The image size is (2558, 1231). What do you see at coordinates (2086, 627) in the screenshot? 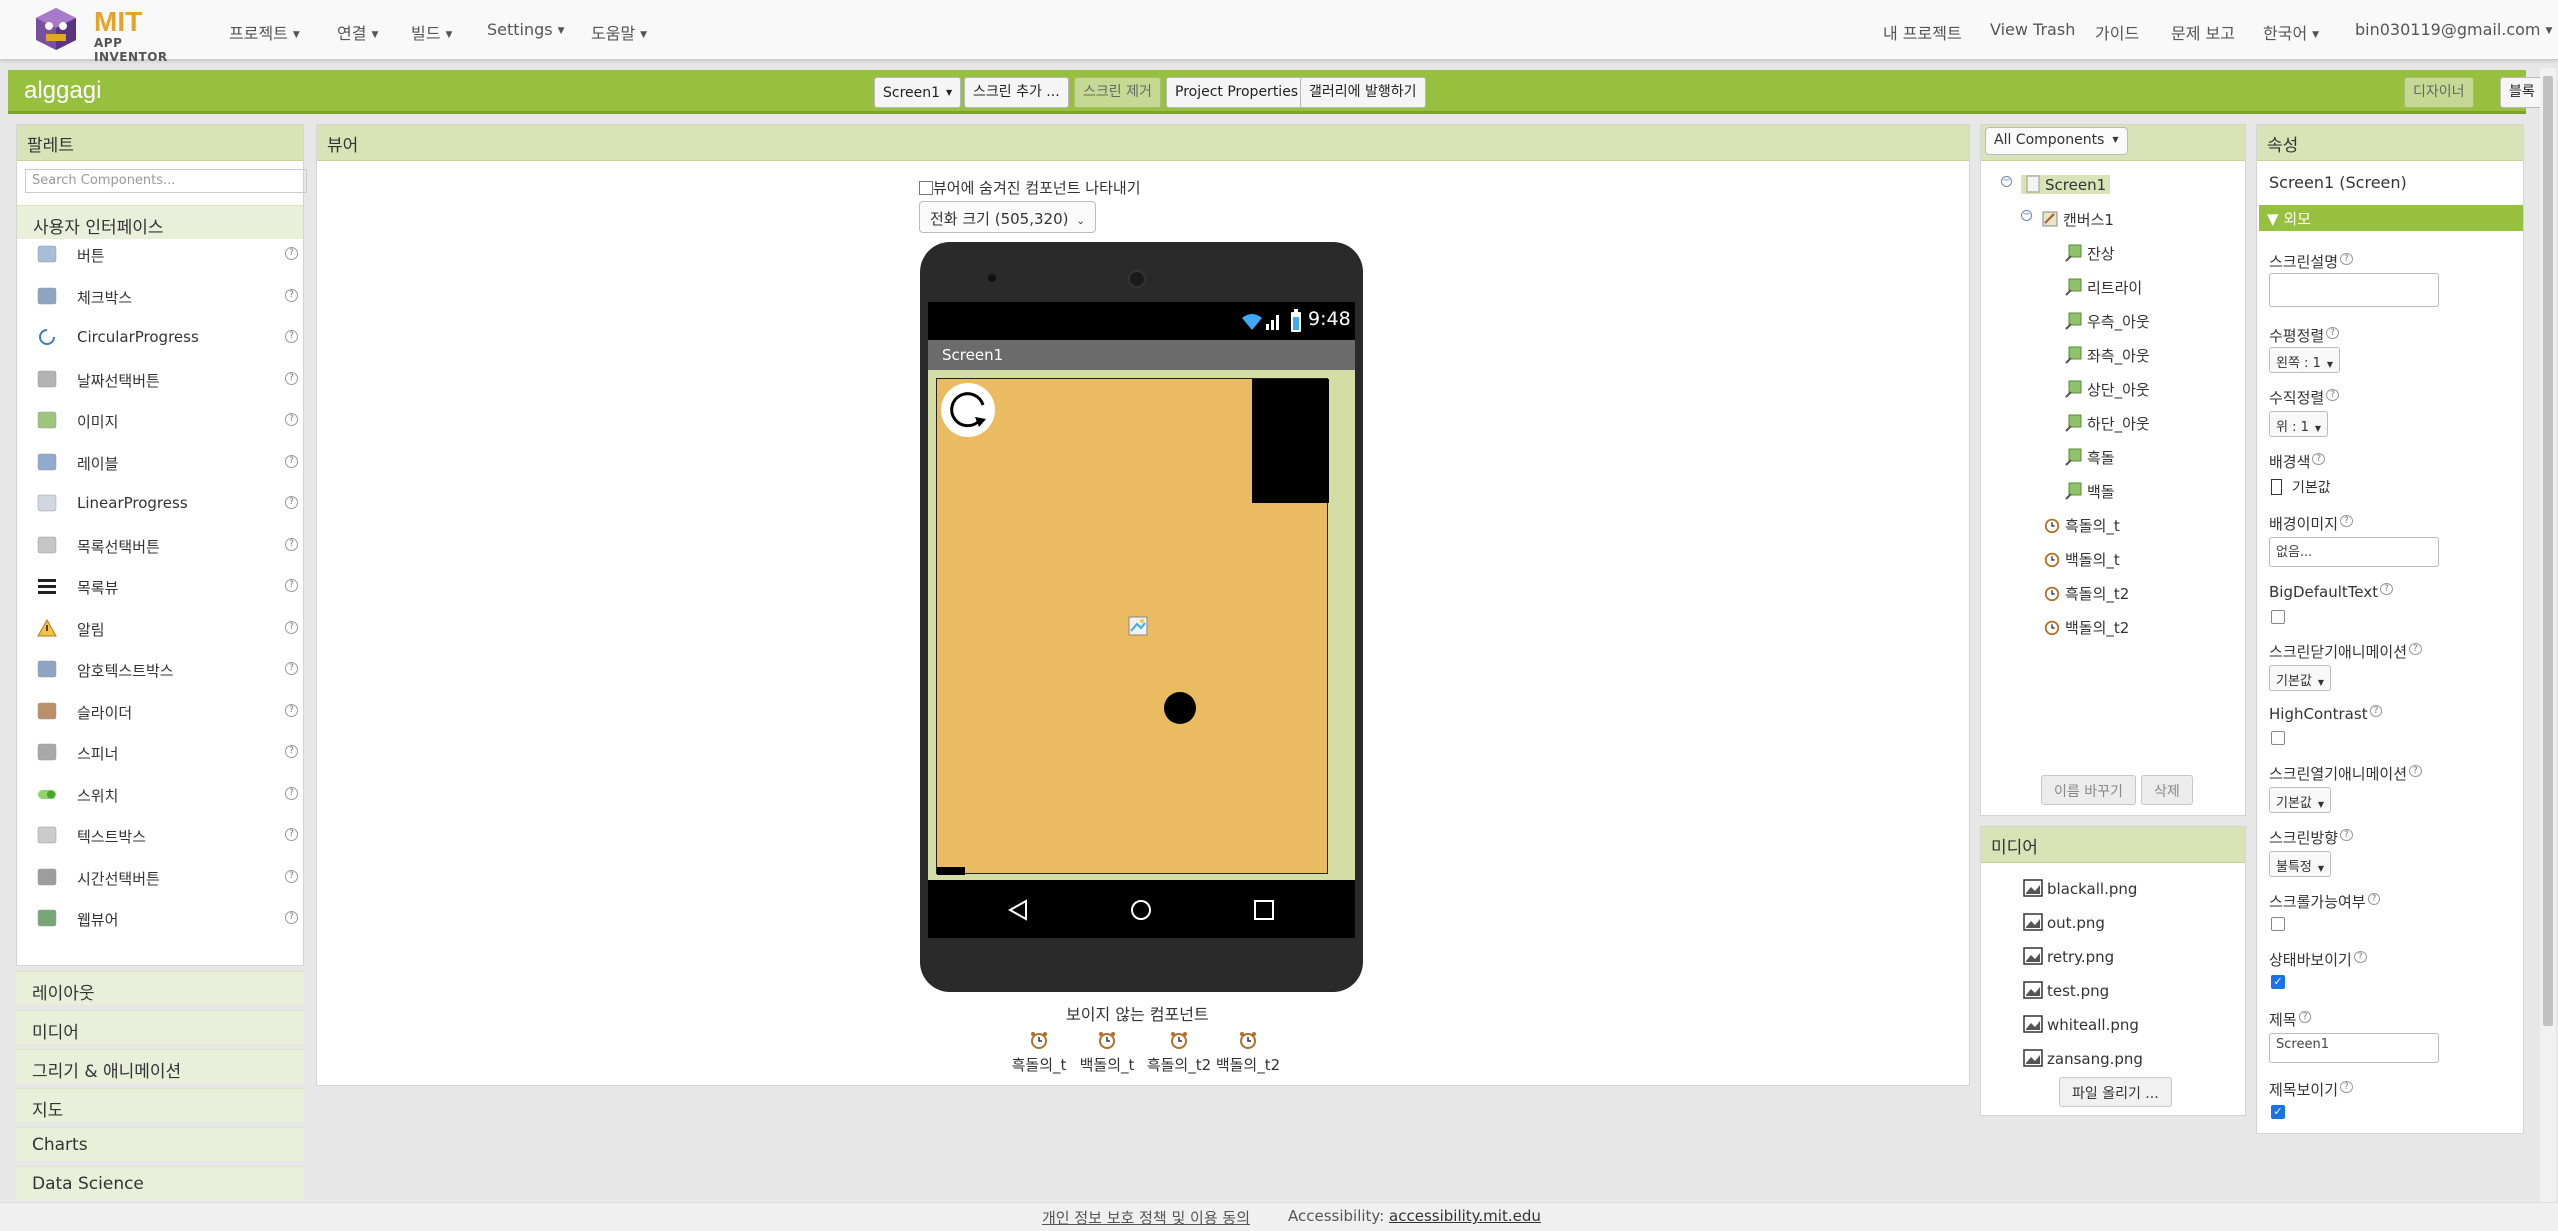
I see `tree-node-clock: 백돌의_t2` at bounding box center [2086, 627].